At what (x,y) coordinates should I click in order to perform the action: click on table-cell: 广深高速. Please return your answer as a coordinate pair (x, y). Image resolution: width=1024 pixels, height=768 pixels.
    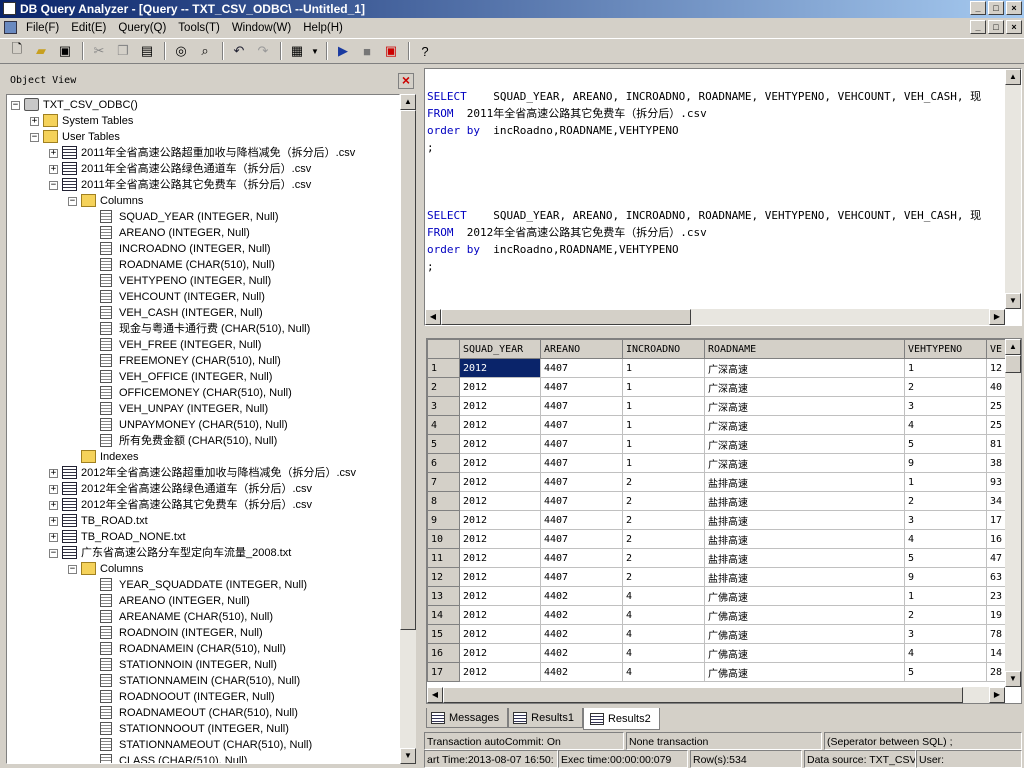
    Looking at the image, I should click on (804, 368).